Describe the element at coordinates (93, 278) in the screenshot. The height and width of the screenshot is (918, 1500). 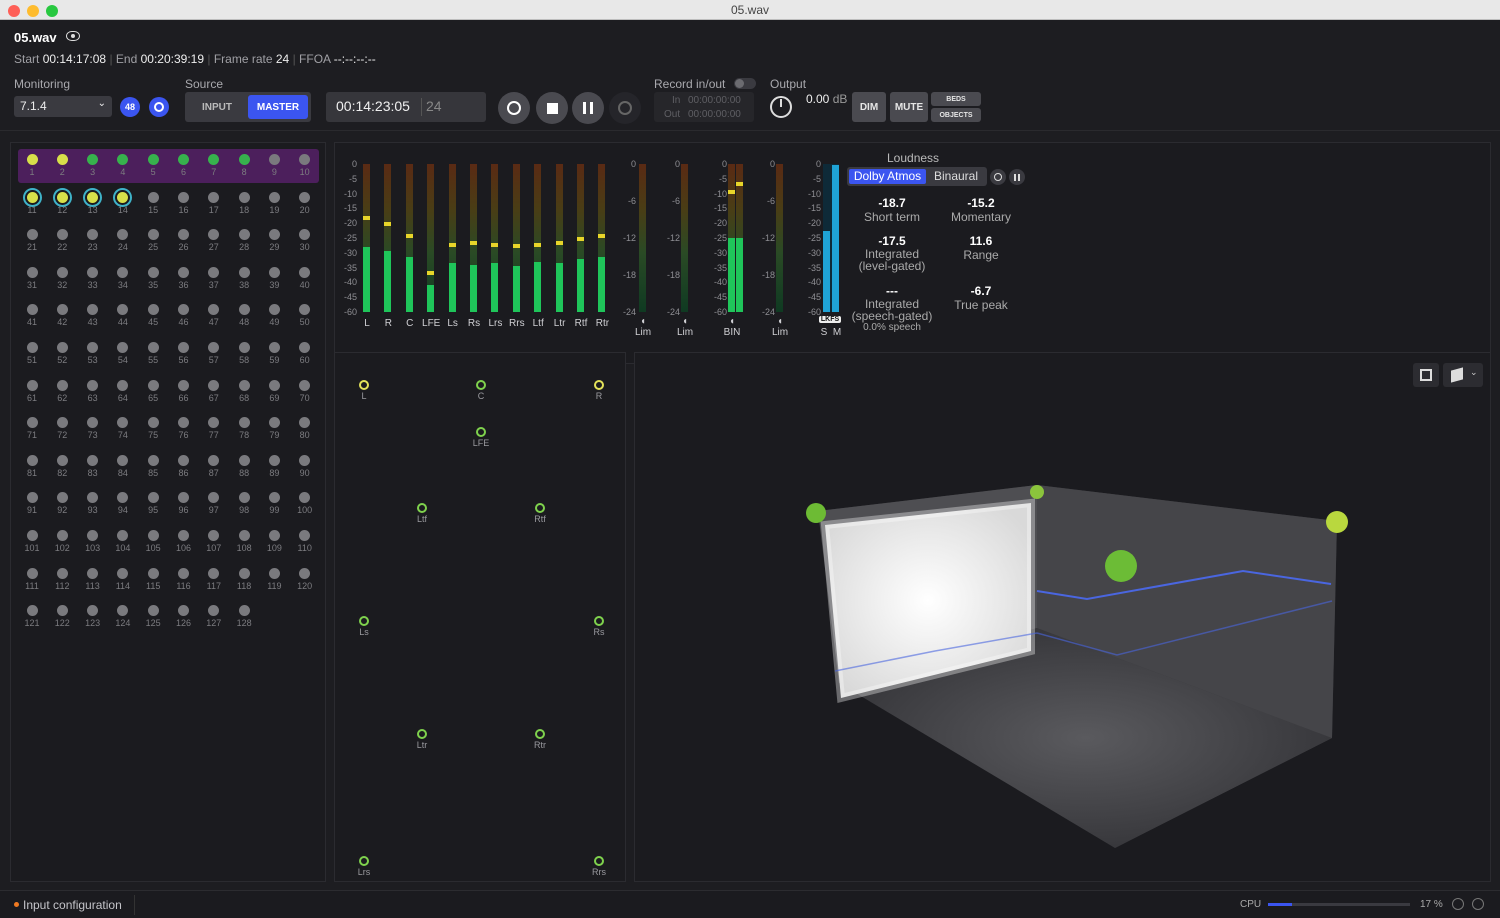
I see `channel-33: 33` at that location.